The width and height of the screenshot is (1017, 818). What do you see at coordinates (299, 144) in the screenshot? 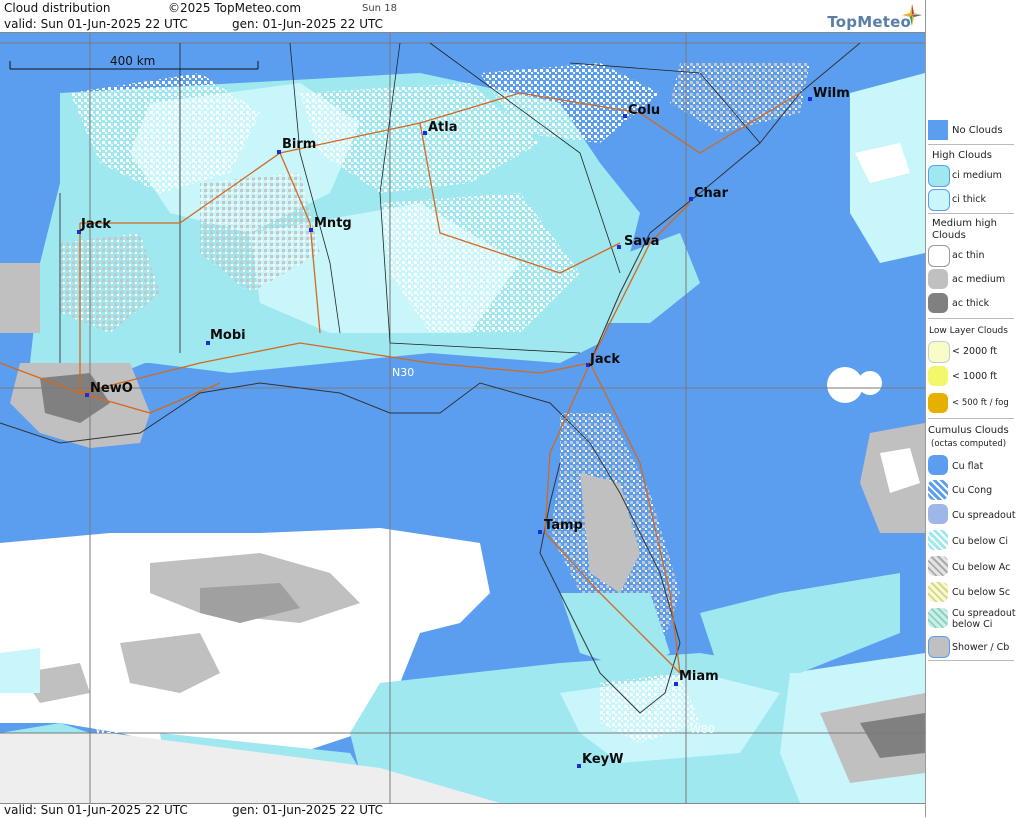
I see `city-label-birm: Birm` at bounding box center [299, 144].